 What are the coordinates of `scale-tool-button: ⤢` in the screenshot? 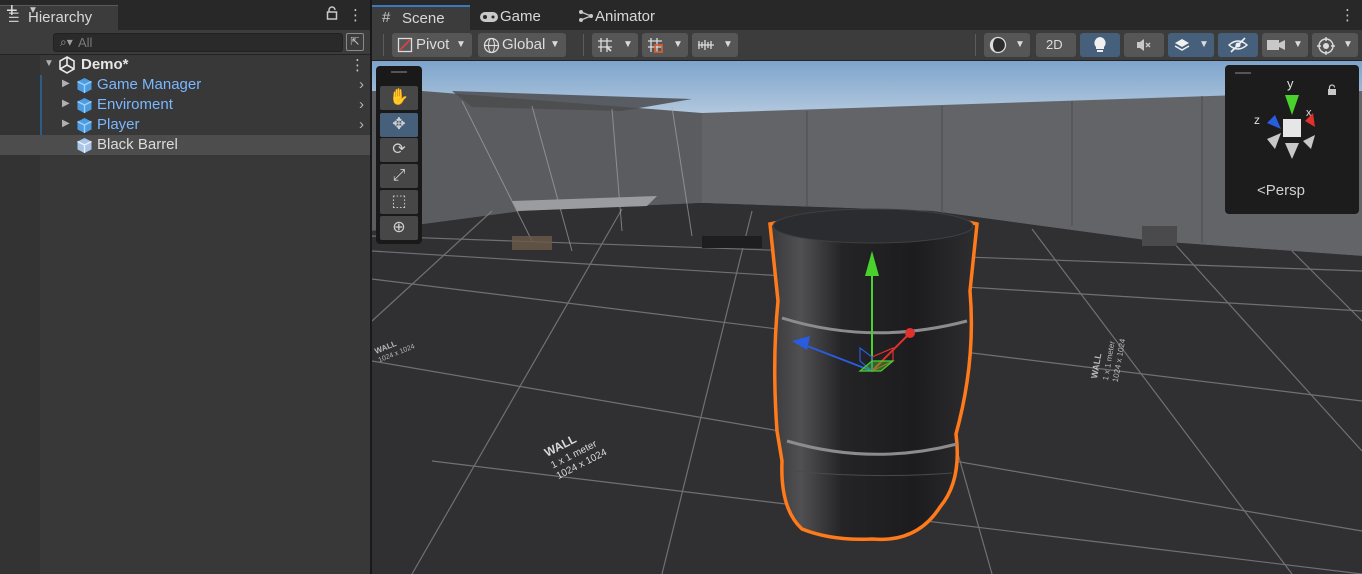 It's located at (399, 176).